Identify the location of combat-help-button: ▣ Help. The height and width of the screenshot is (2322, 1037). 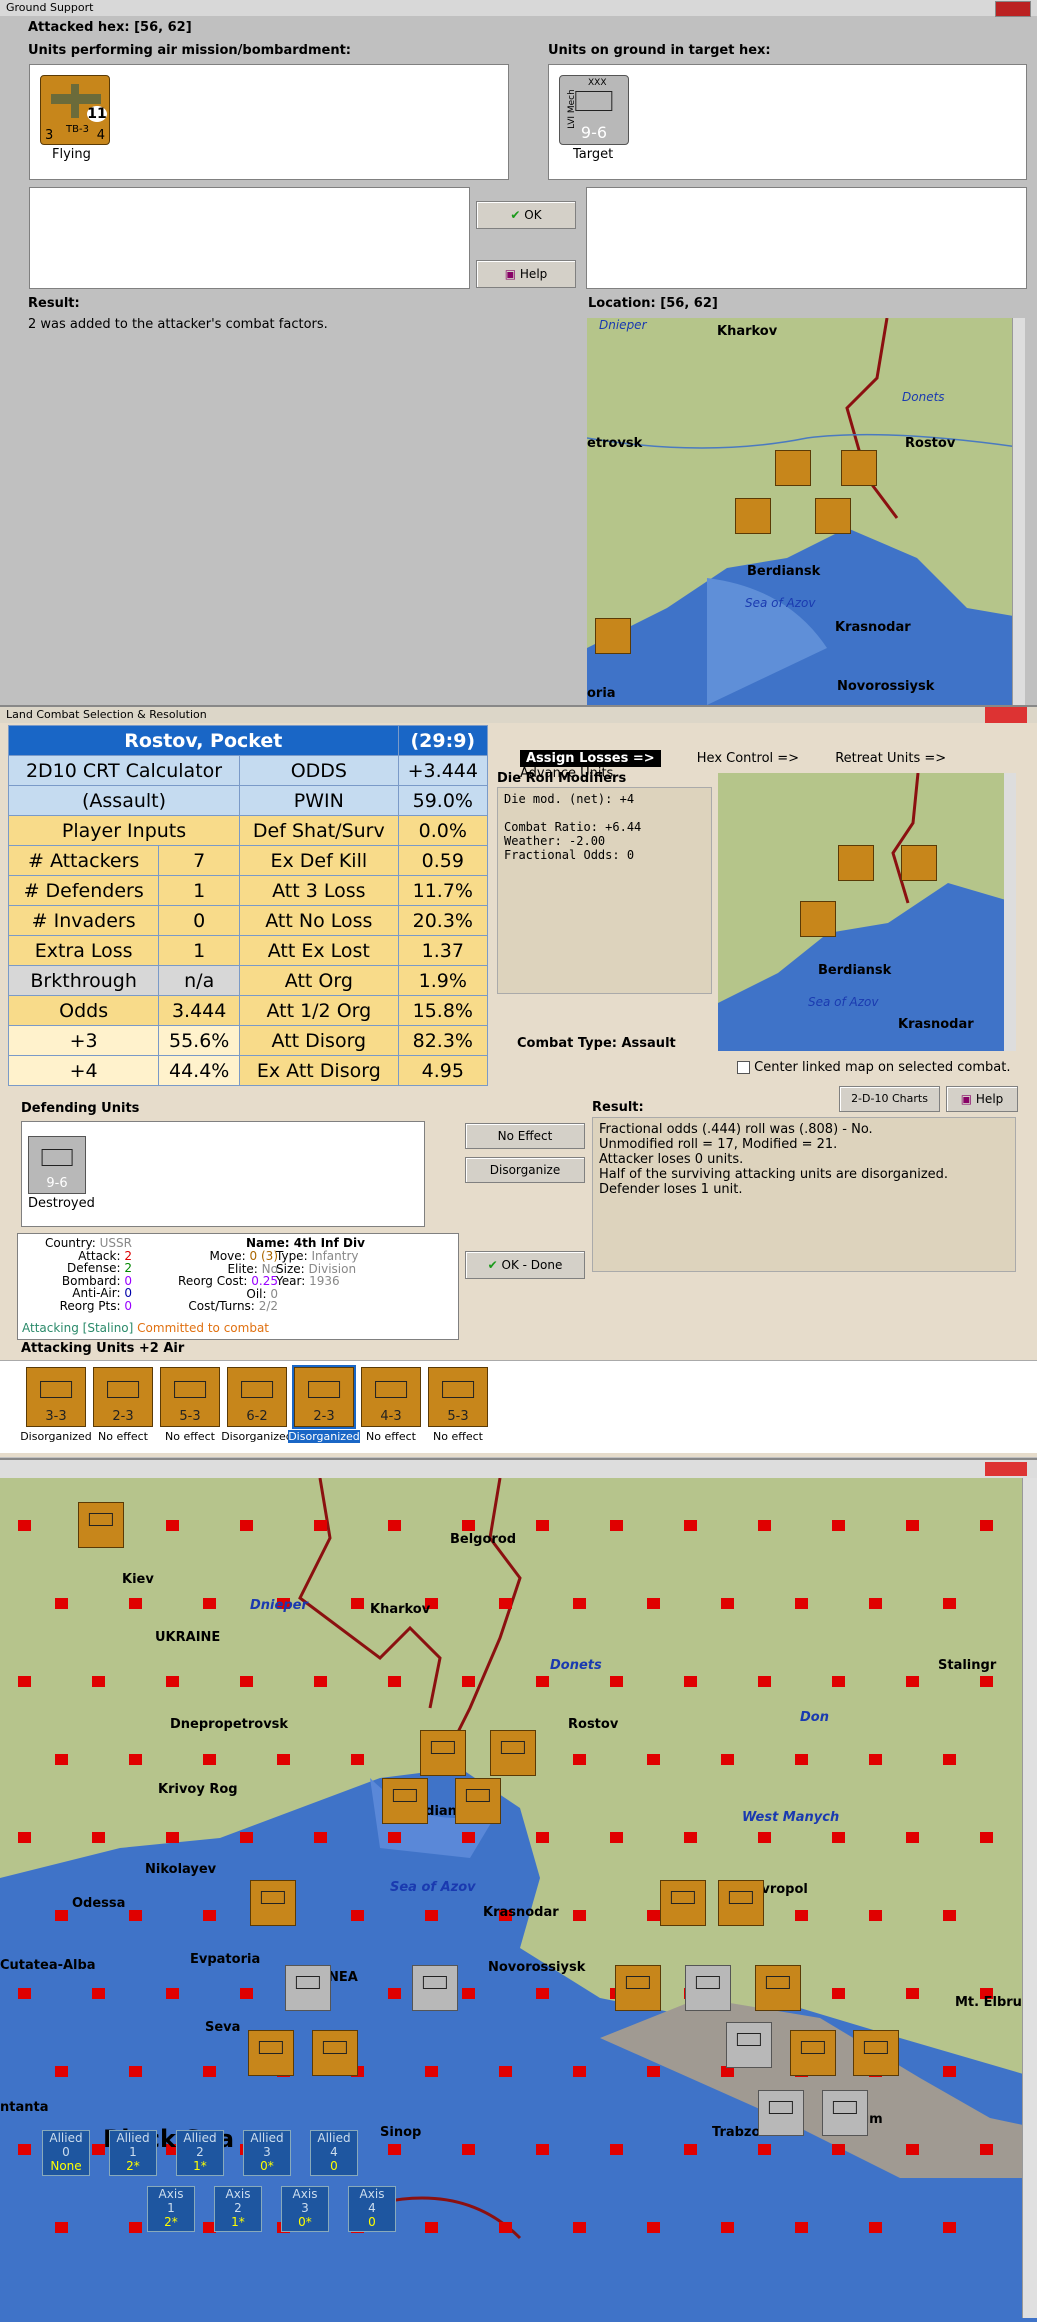
(982, 1099).